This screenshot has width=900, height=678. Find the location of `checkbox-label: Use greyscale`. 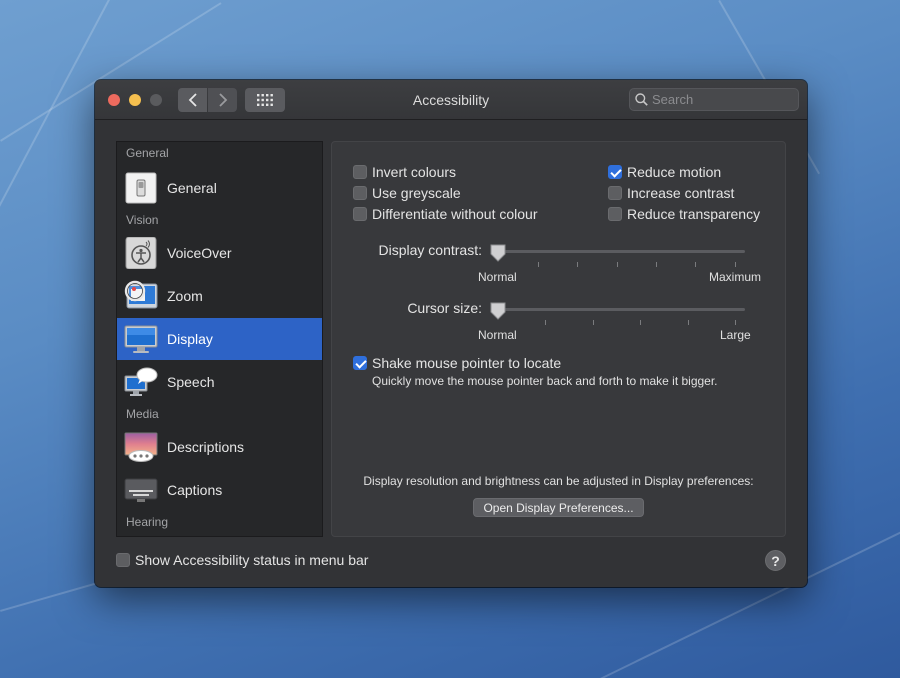

checkbox-label: Use greyscale is located at coordinates (416, 193).